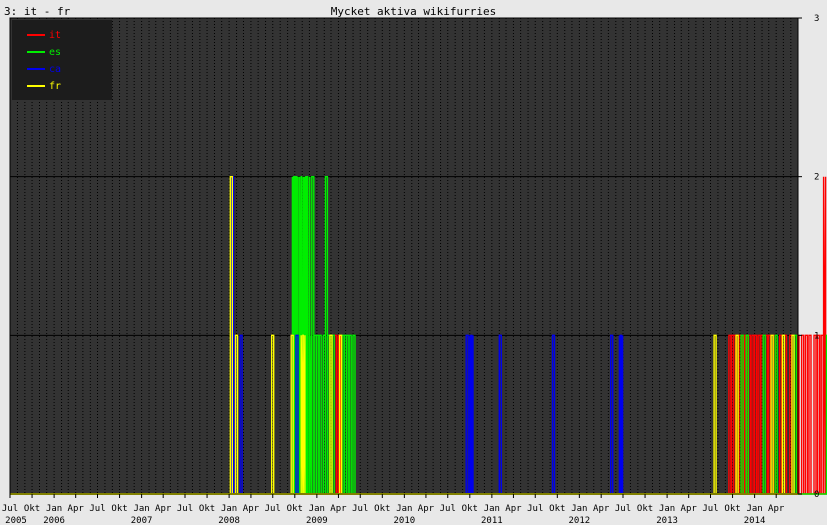 The height and width of the screenshot is (525, 827). Describe the element at coordinates (816, 178) in the screenshot. I see `y-tick-label: 2` at that location.